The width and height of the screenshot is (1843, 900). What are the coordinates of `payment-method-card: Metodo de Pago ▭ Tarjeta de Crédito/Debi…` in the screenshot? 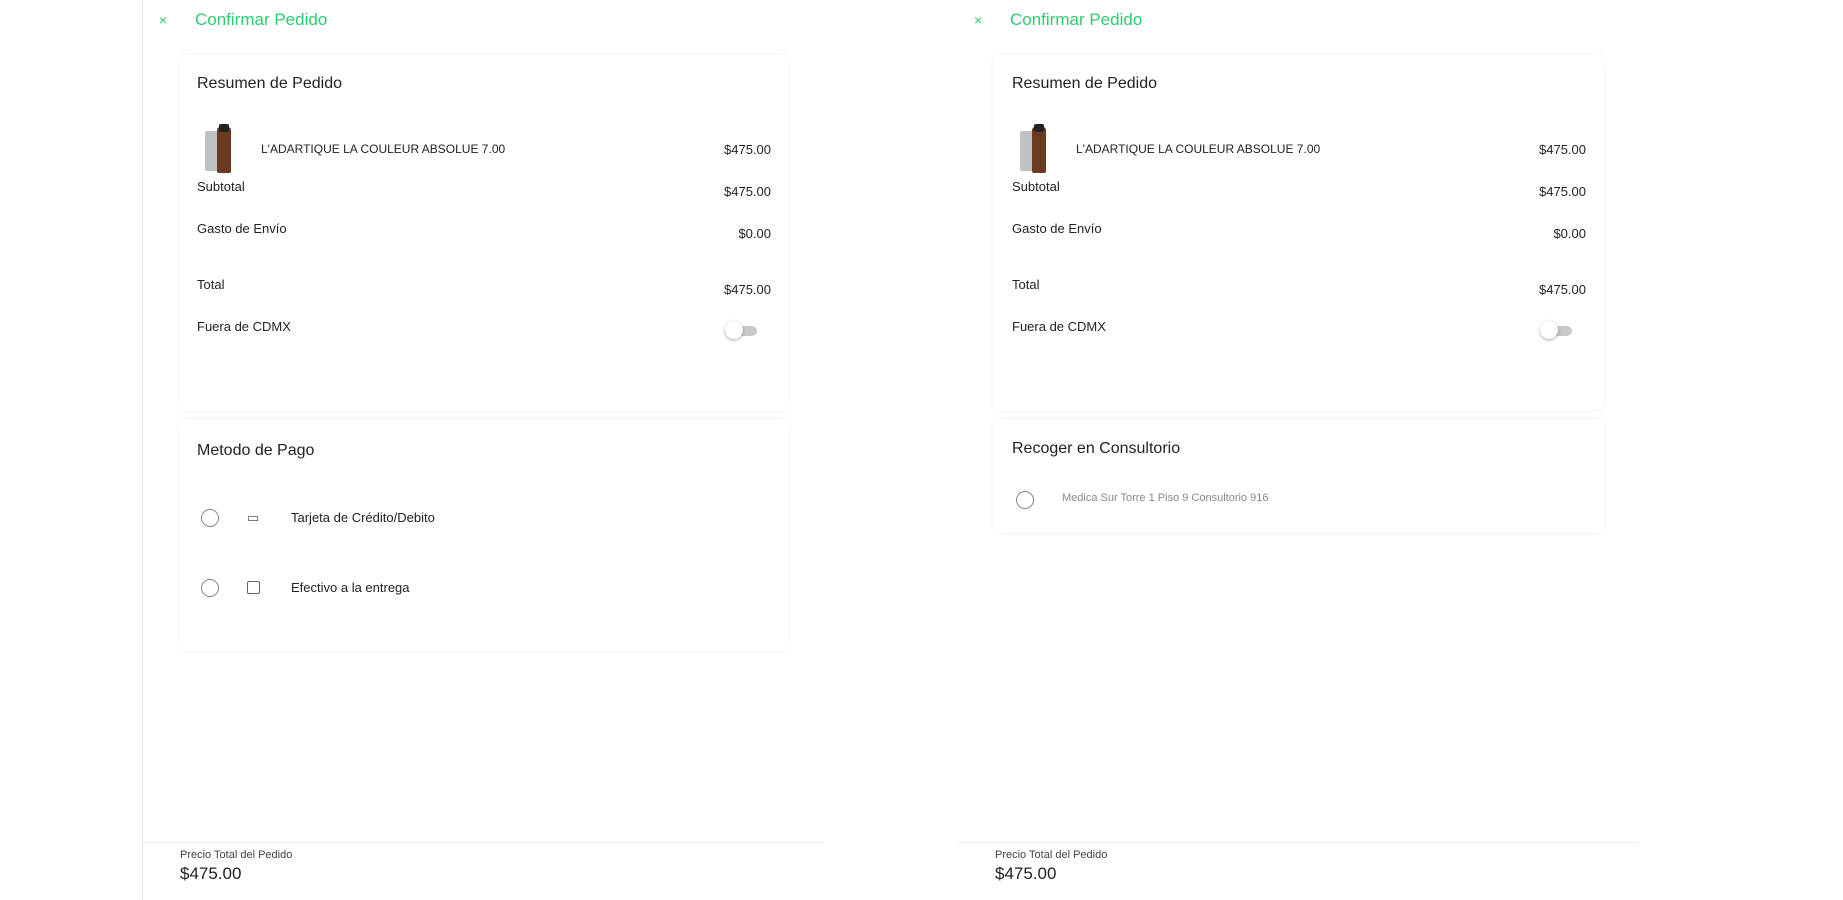 It's located at (484, 535).